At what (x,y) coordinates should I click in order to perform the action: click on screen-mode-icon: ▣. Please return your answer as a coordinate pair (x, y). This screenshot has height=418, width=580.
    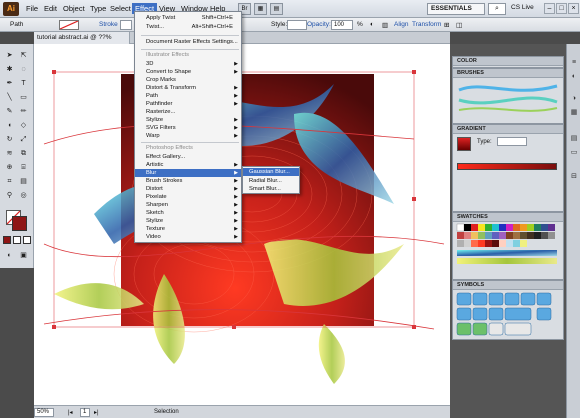
    Looking at the image, I should click on (23, 255).